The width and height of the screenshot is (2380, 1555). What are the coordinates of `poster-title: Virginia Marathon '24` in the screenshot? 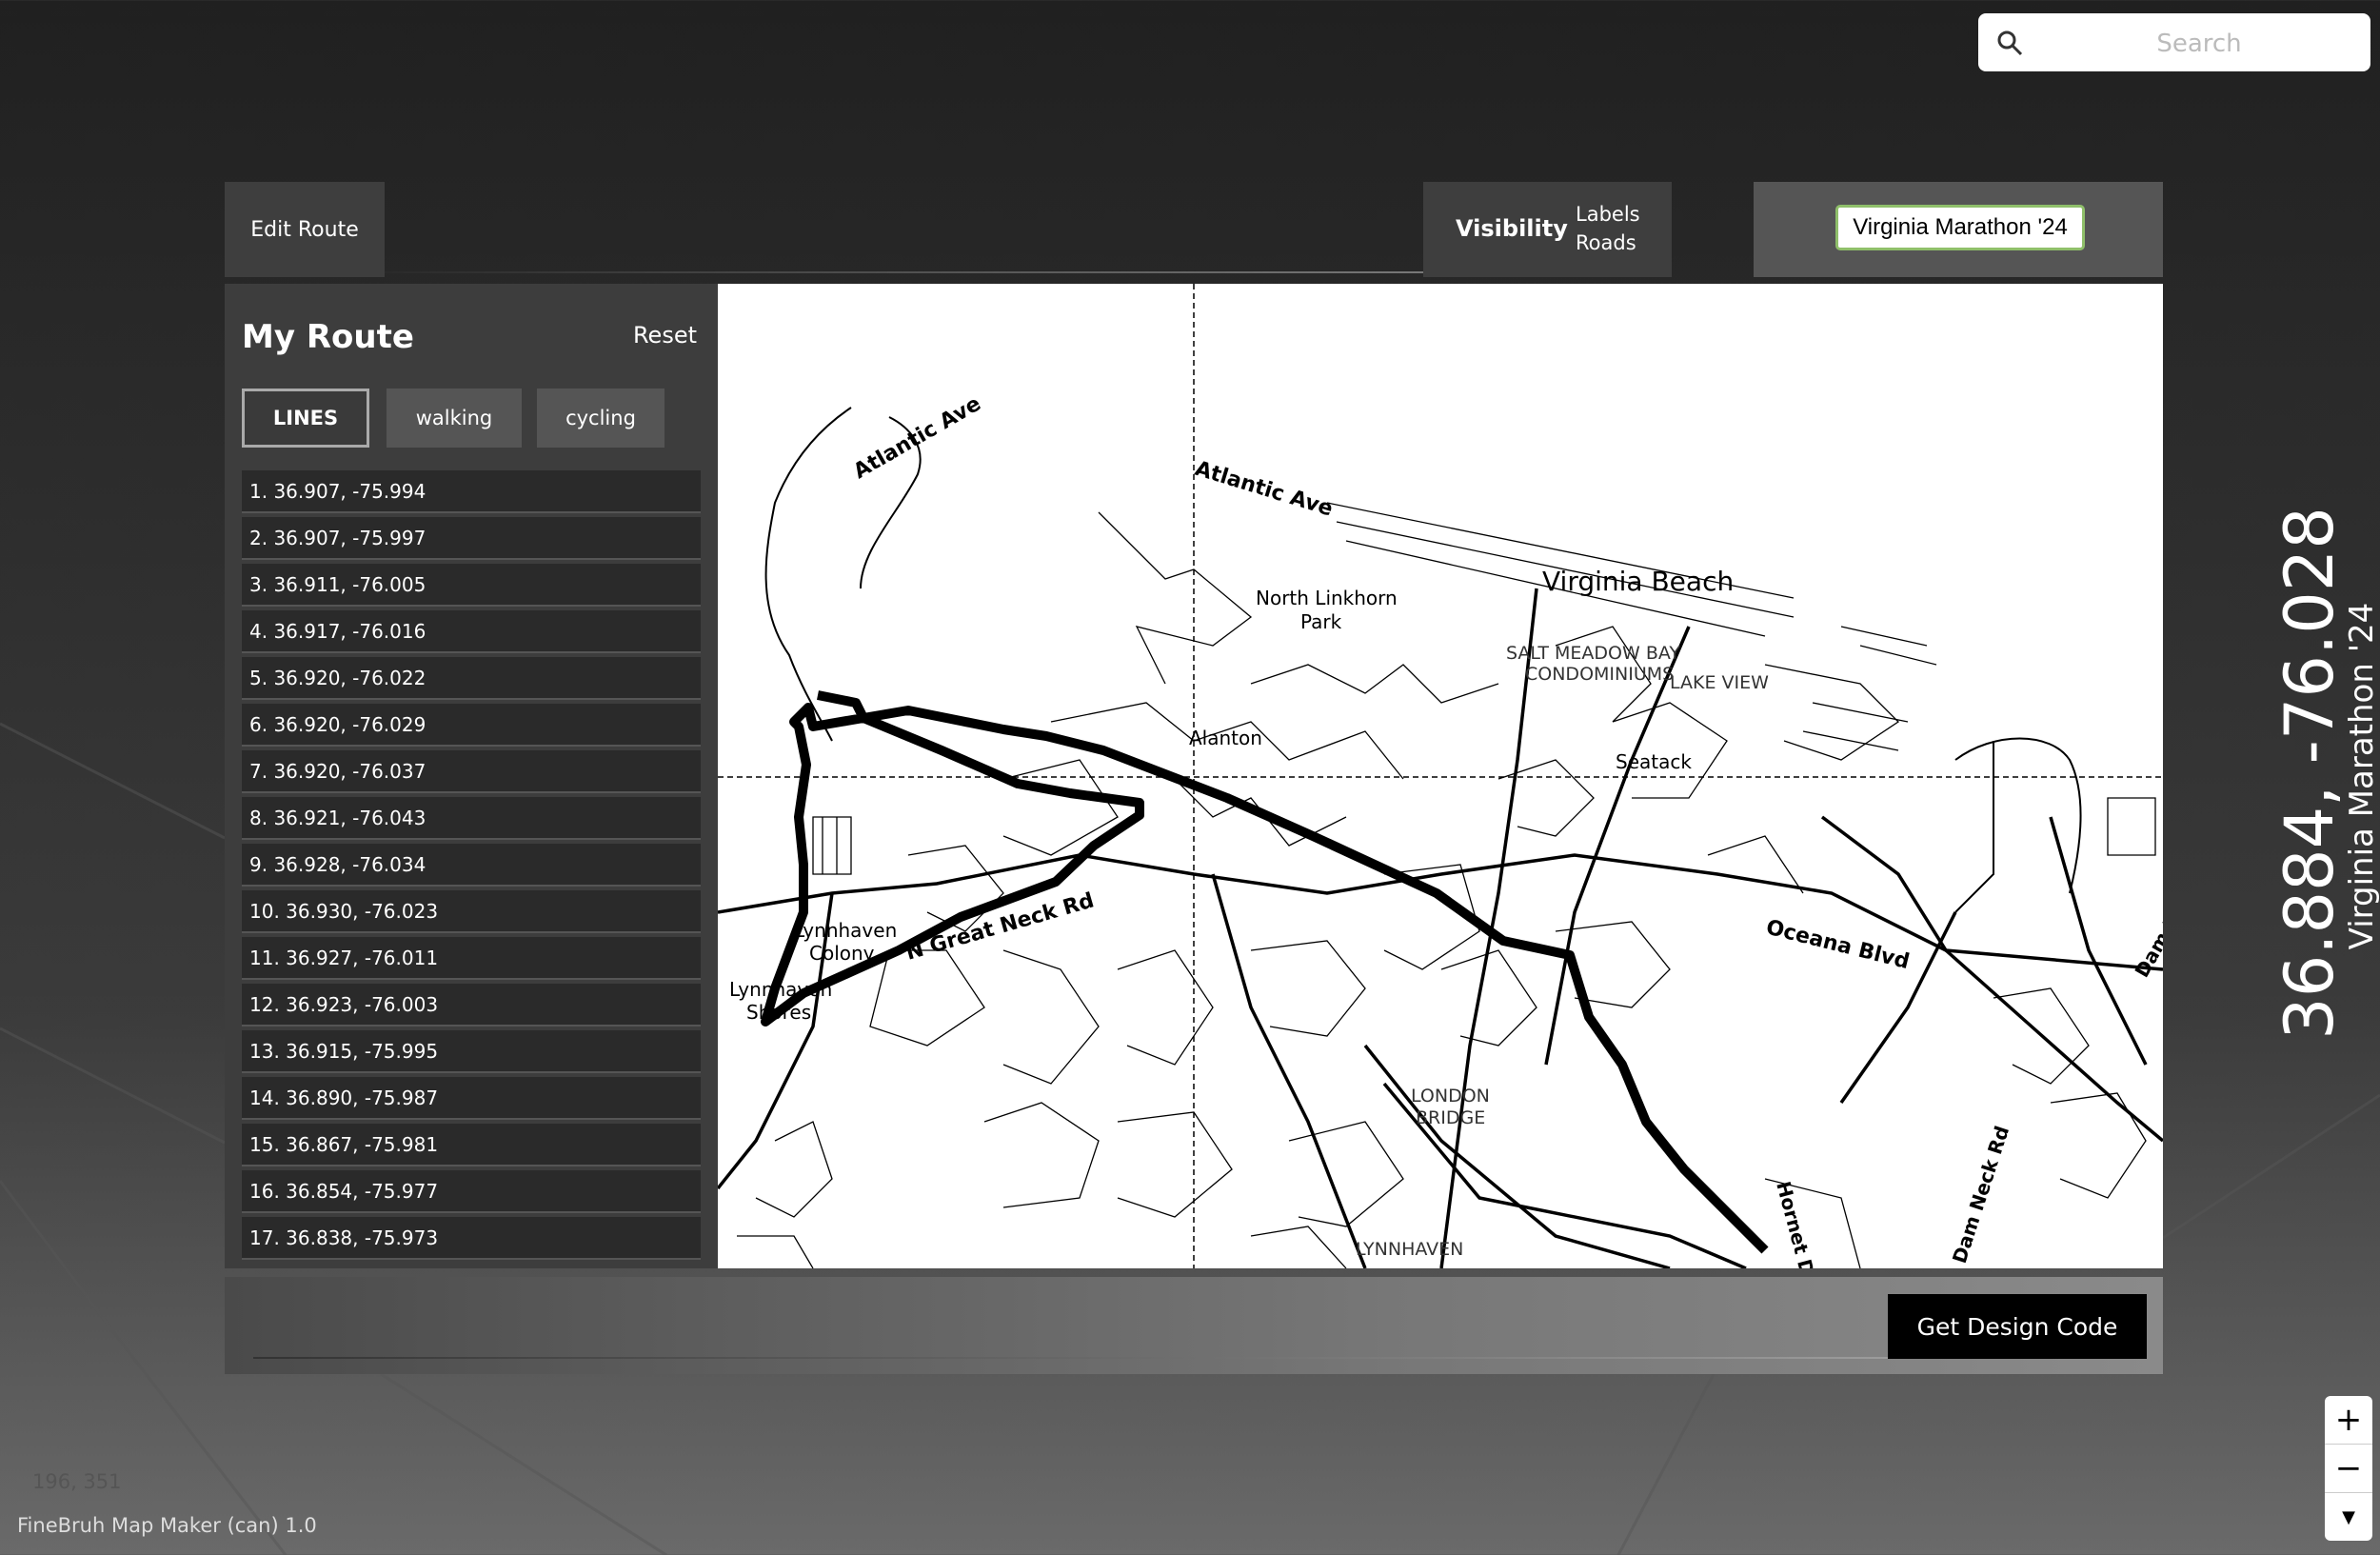 It's located at (2361, 776).